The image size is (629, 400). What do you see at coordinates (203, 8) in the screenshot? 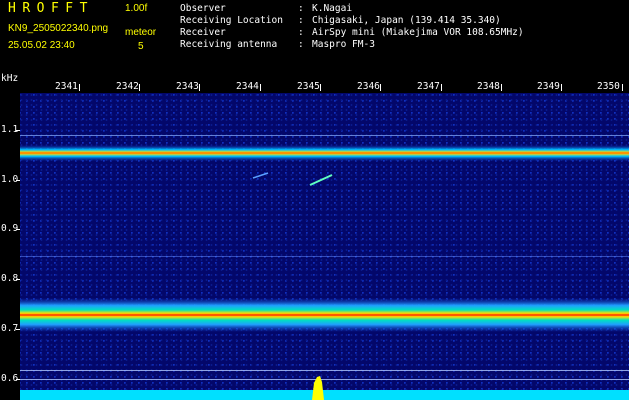
I see `info-label: Observer` at bounding box center [203, 8].